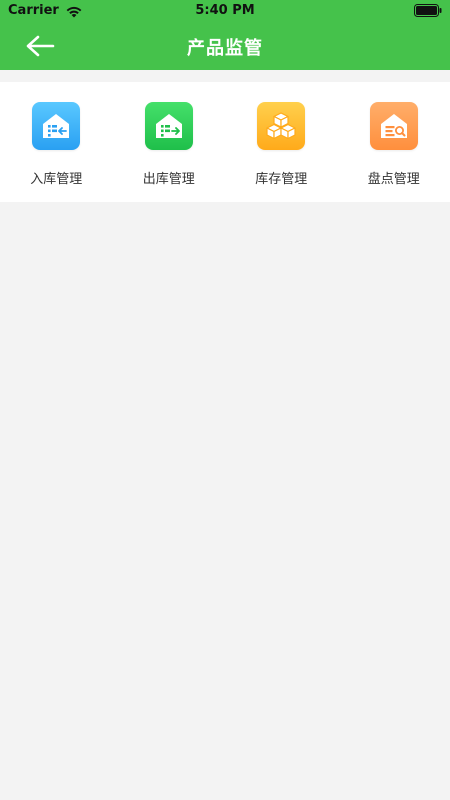  I want to click on nav-bar: 产品监管, so click(225, 46).